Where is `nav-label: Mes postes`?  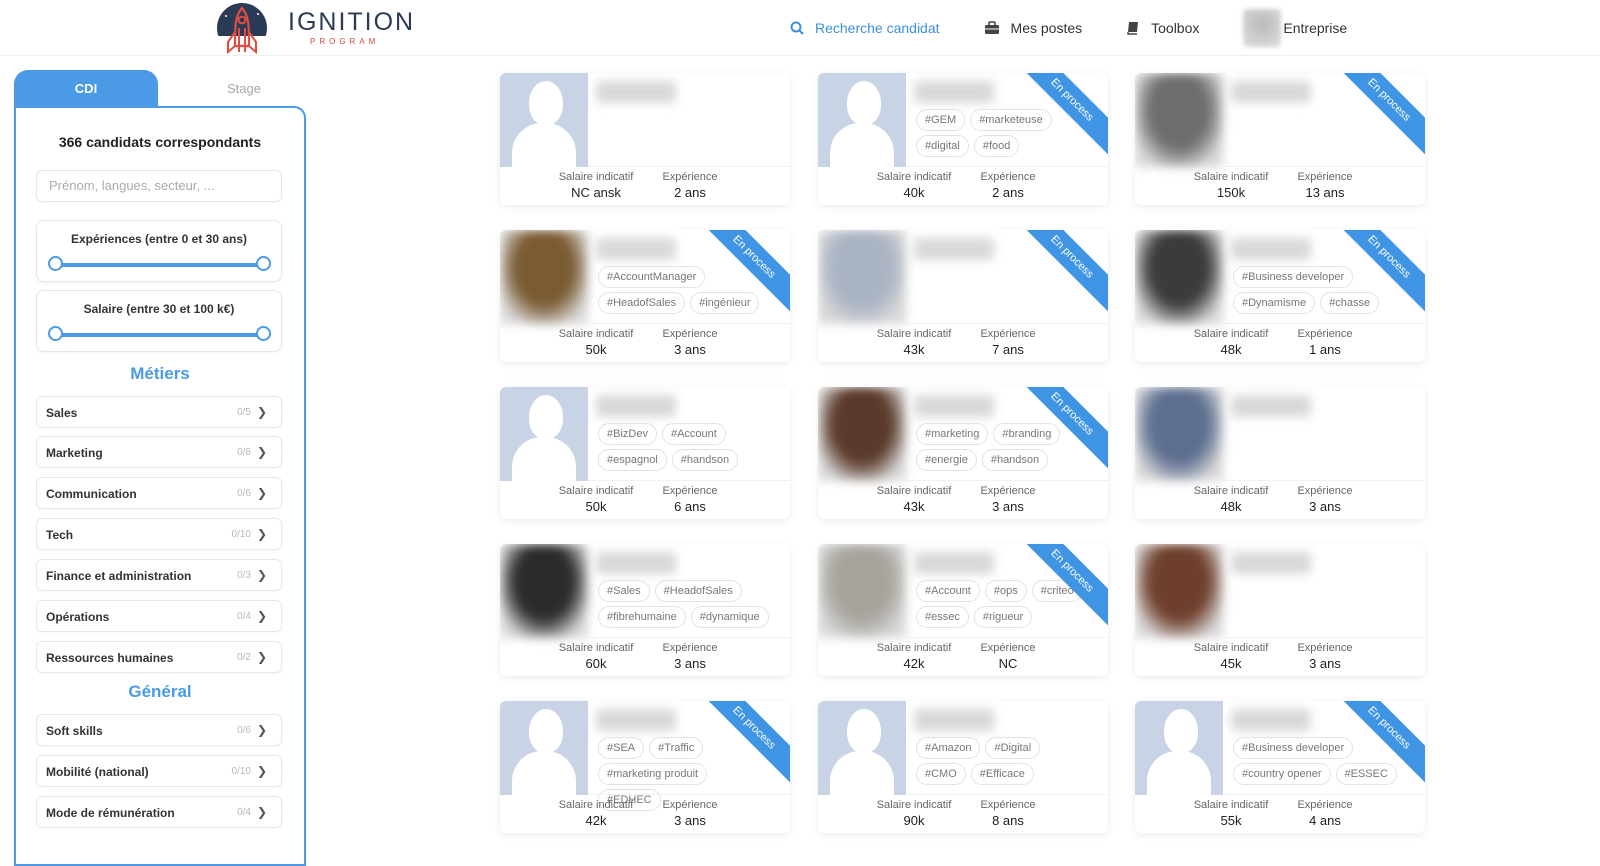
nav-label: Mes postes is located at coordinates (1046, 28).